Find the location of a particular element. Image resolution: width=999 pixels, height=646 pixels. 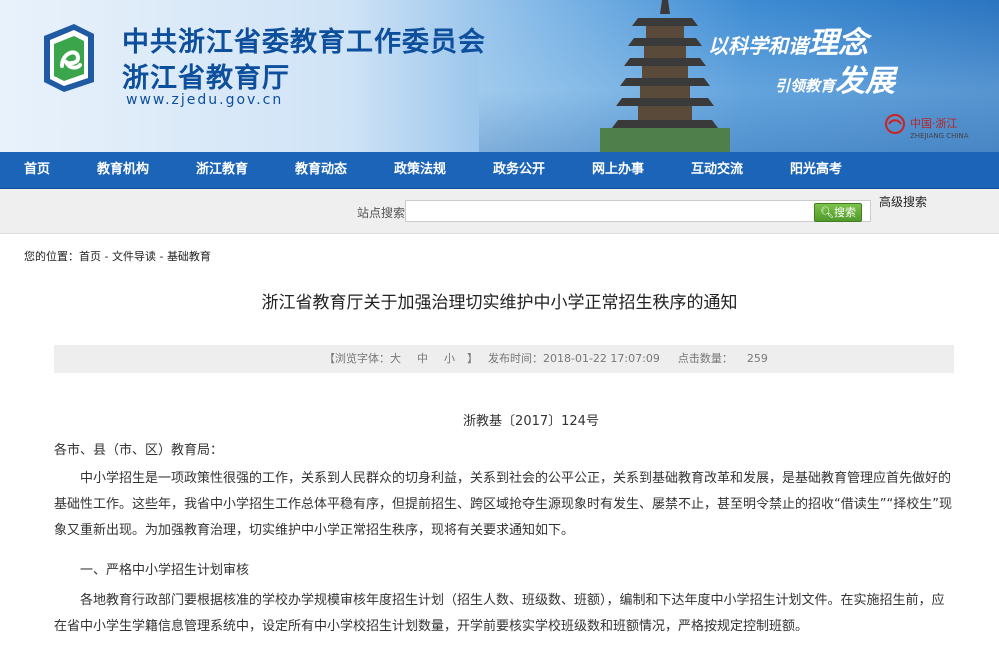

slogan-line-2: 引领教育发展 is located at coordinates (835, 78).